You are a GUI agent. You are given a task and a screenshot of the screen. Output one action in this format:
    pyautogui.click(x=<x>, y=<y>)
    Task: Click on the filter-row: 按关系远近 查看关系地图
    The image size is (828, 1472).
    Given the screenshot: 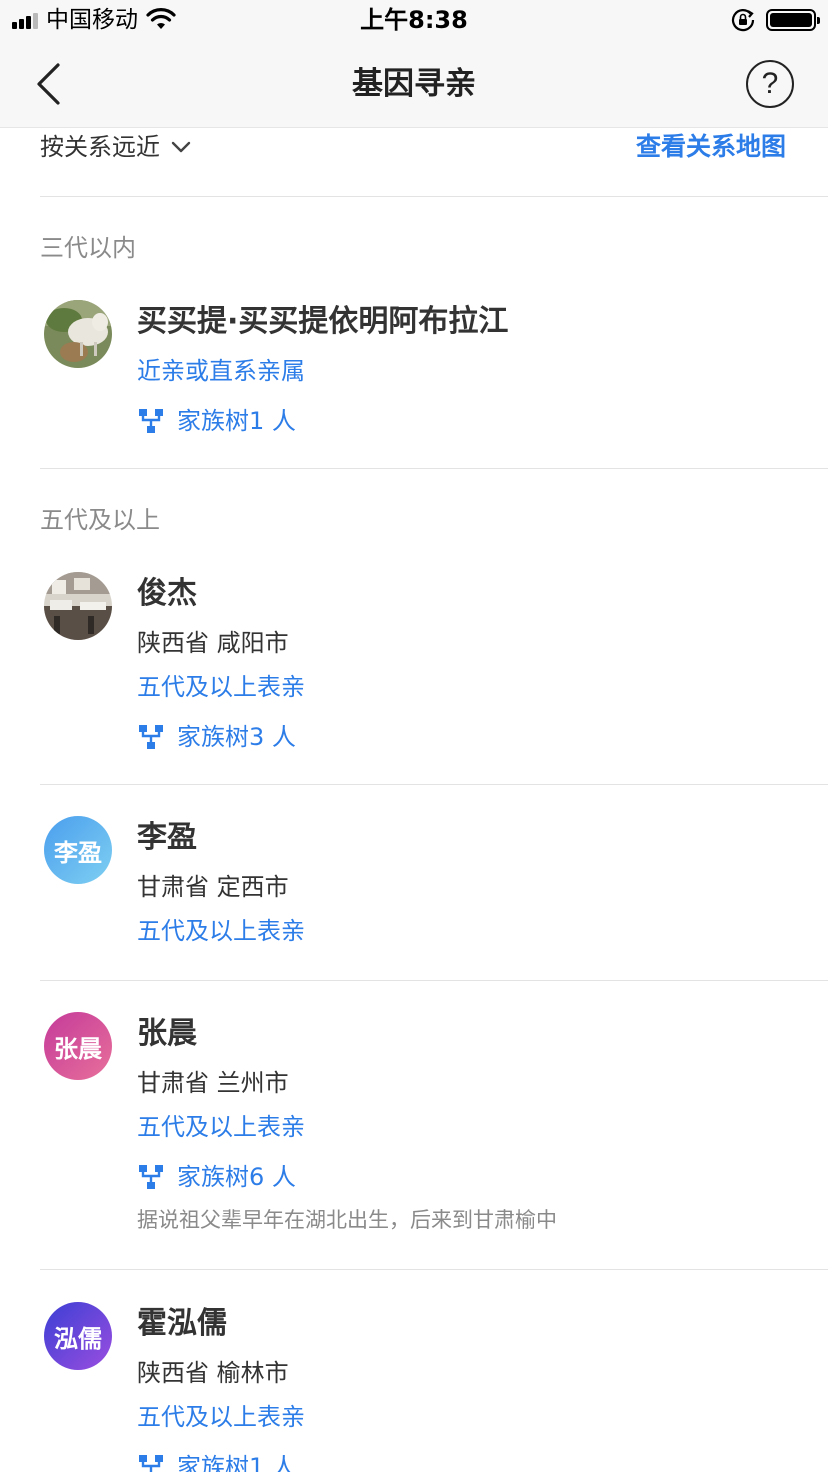 What is the action you would take?
    pyautogui.click(x=434, y=162)
    